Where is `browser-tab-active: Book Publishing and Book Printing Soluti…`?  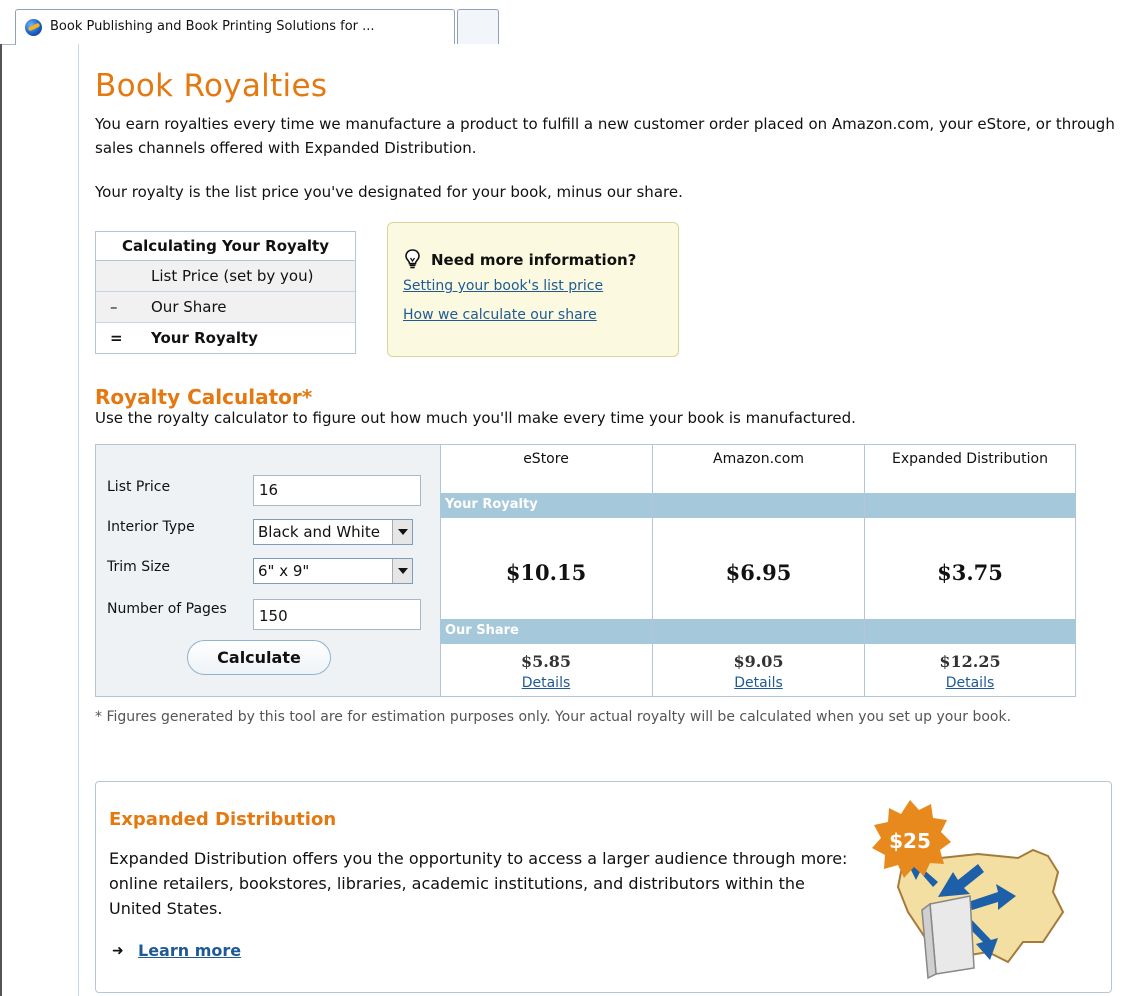 browser-tab-active: Book Publishing and Book Printing Soluti… is located at coordinates (235, 27).